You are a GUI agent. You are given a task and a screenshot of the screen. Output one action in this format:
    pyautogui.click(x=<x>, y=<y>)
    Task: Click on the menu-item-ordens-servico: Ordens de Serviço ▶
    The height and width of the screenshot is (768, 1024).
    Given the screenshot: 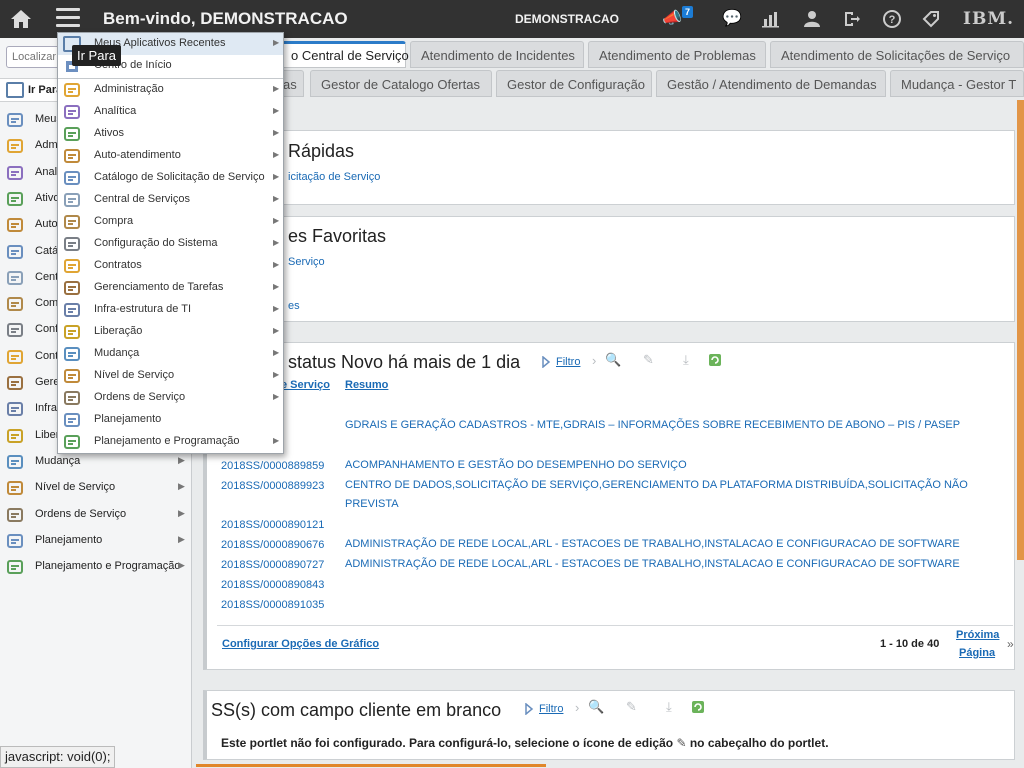 What is the action you would take?
    pyautogui.click(x=170, y=398)
    